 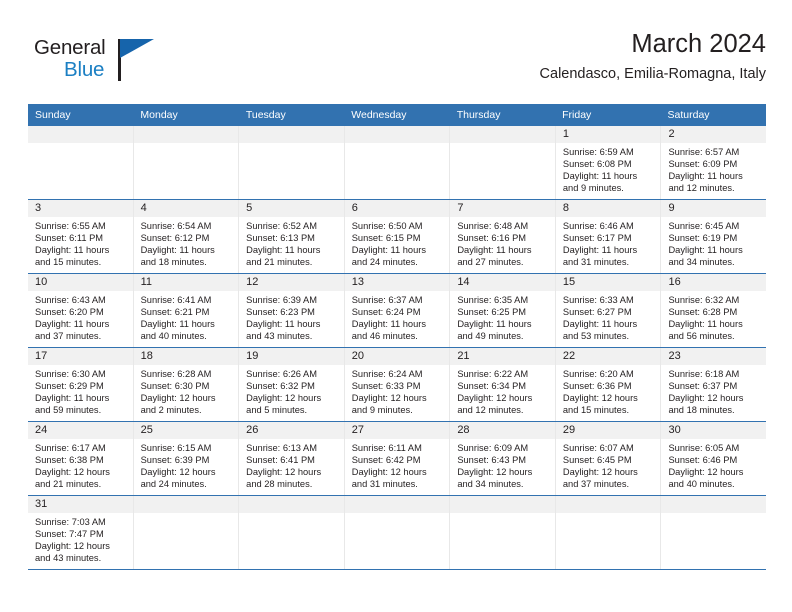 What do you see at coordinates (597, 312) in the screenshot?
I see `sunset-time: Sunset: 6:27 PM` at bounding box center [597, 312].